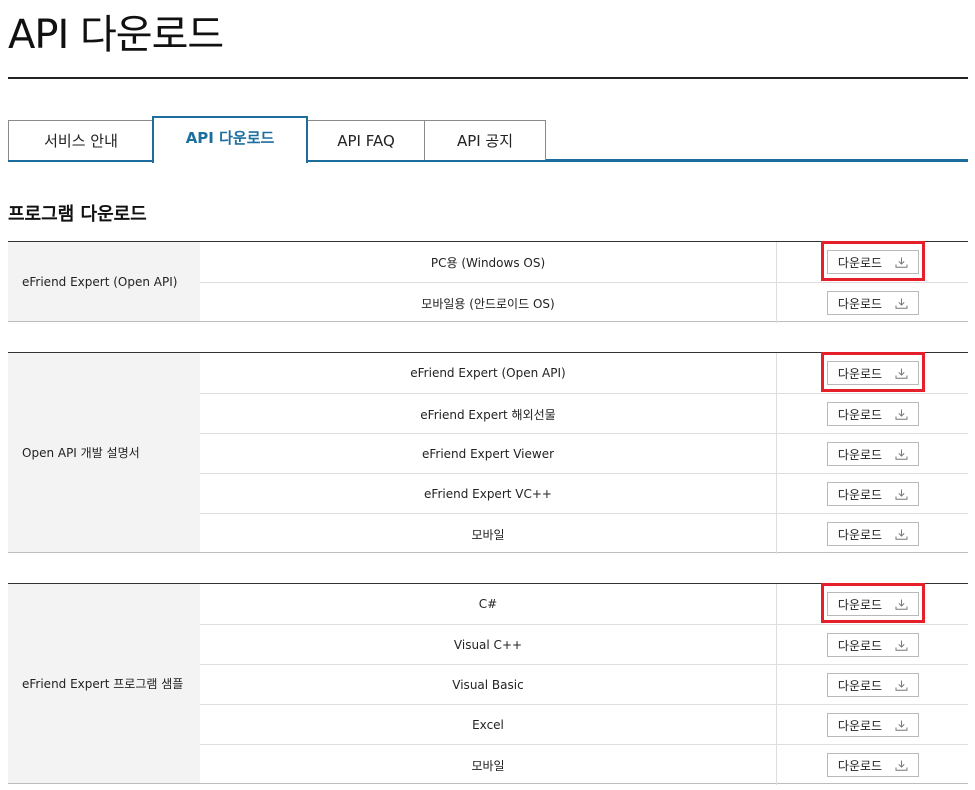 The width and height of the screenshot is (975, 790). Describe the element at coordinates (77, 214) in the screenshot. I see `section-title: 프로그램 다운로드` at that location.